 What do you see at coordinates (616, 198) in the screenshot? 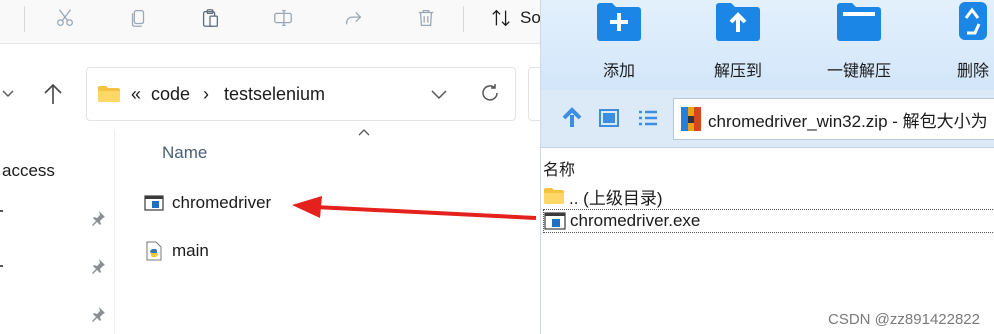
I see `row-name: .. (上级目录)` at bounding box center [616, 198].